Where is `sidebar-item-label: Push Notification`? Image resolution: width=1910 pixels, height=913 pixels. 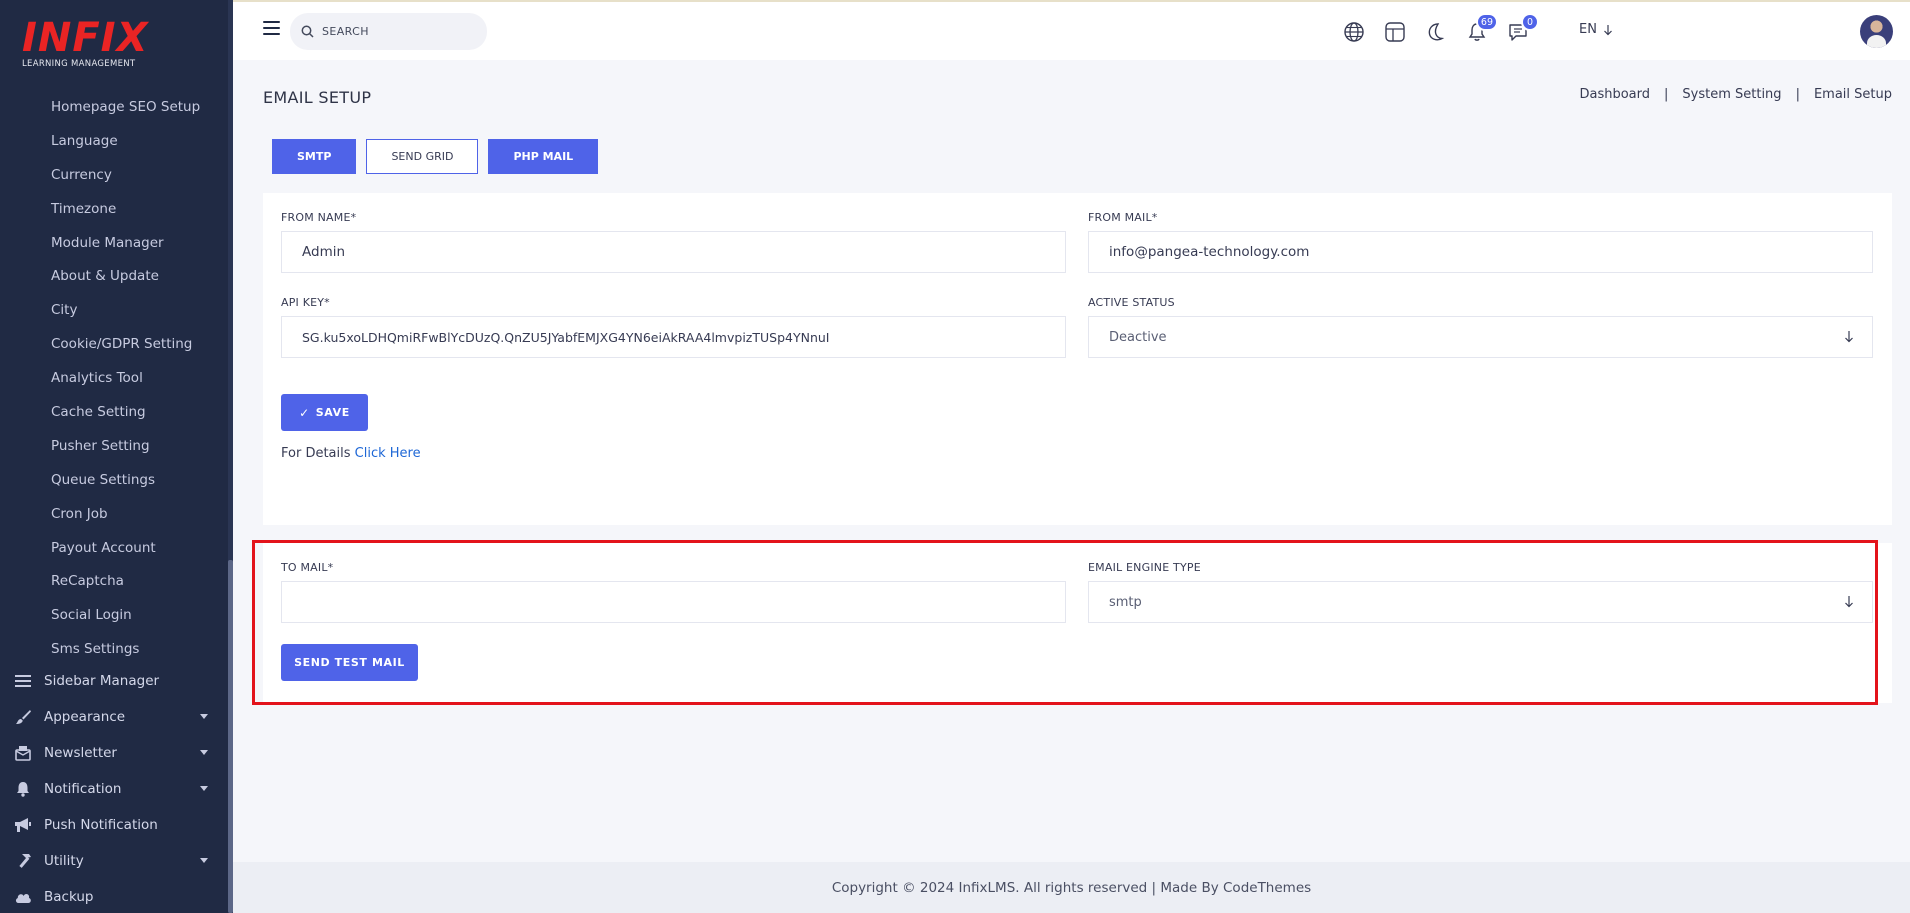 sidebar-item-label: Push Notification is located at coordinates (101, 825).